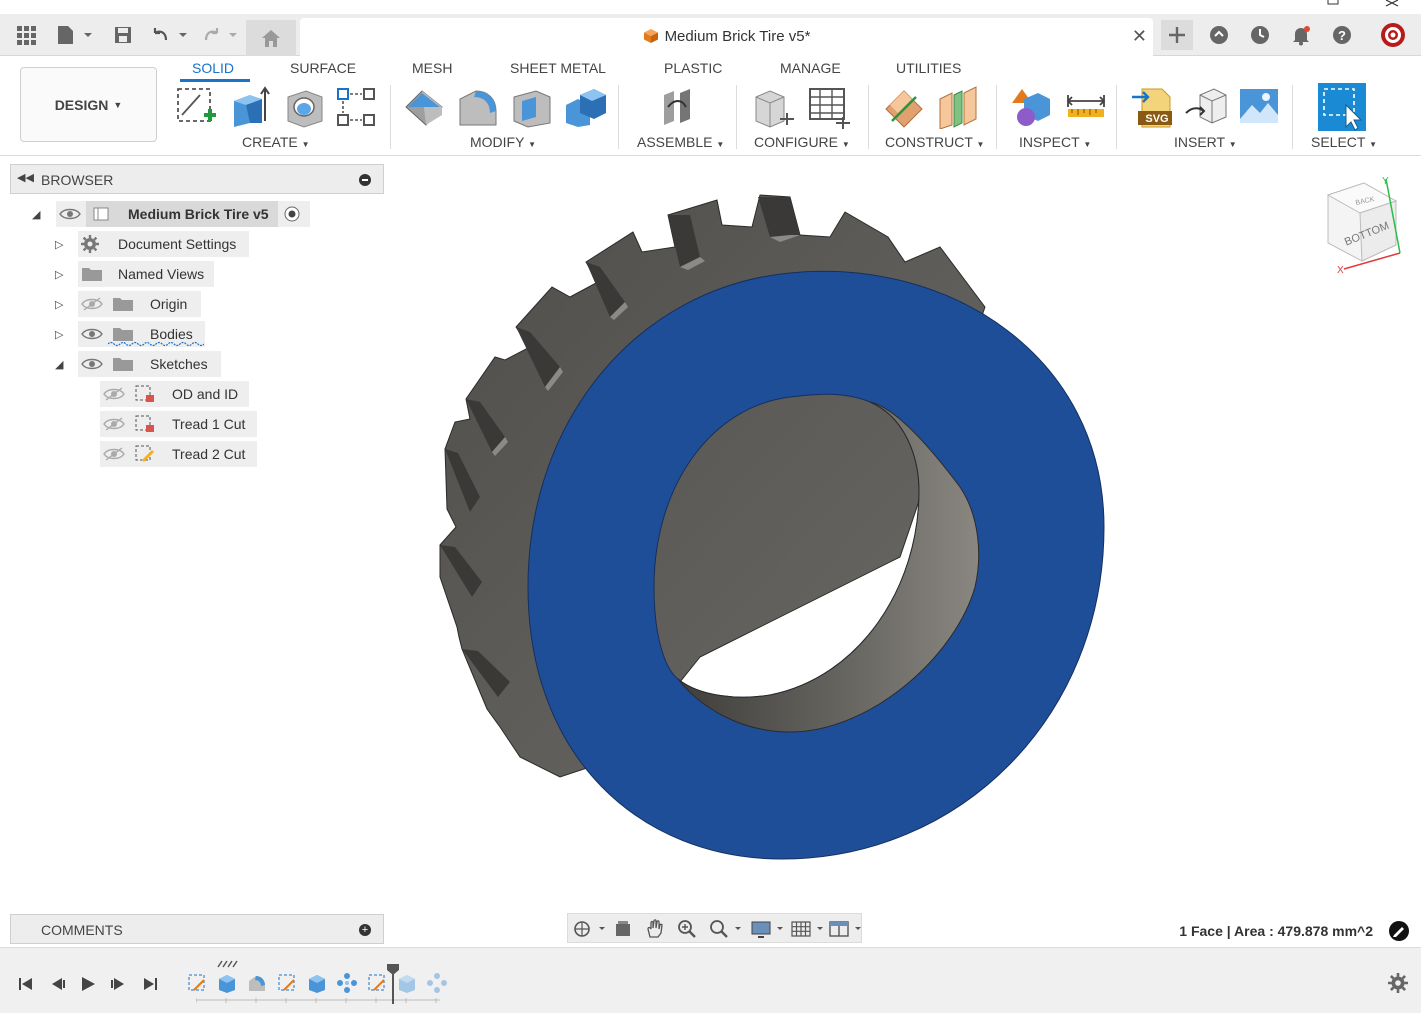 The width and height of the screenshot is (1421, 1013). Describe the element at coordinates (271, 38) in the screenshot. I see `home-button` at that location.